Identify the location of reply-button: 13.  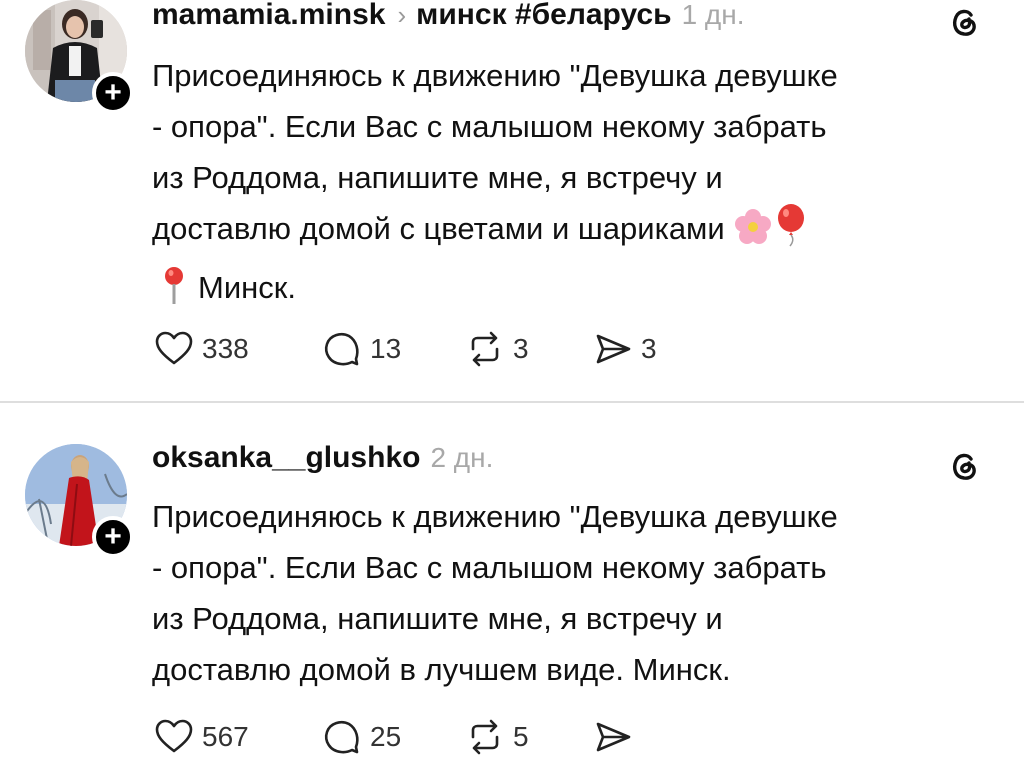
(393, 349).